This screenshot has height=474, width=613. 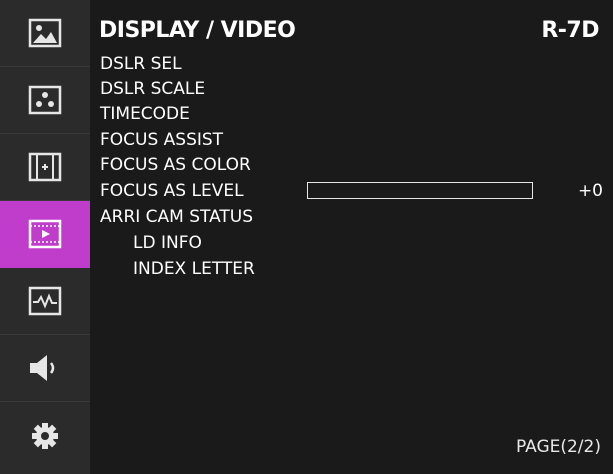 I want to click on sidebar-item-video, so click(x=45, y=234).